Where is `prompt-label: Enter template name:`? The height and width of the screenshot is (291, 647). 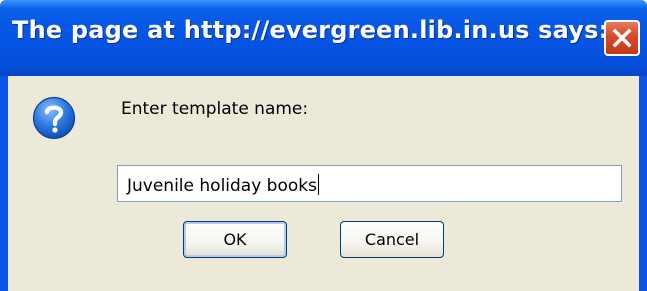
prompt-label: Enter template name: is located at coordinates (215, 109).